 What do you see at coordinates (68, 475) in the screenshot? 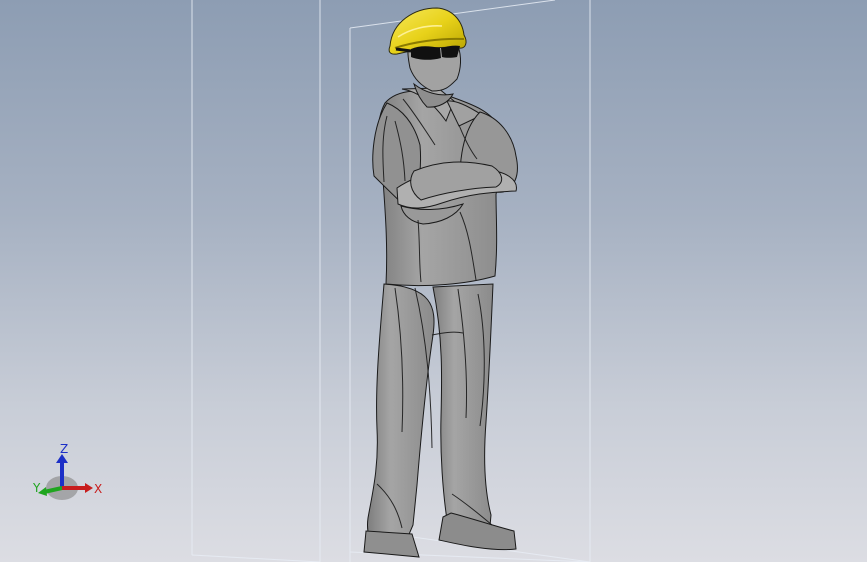
I see `orientation-triad: Z Y X` at bounding box center [68, 475].